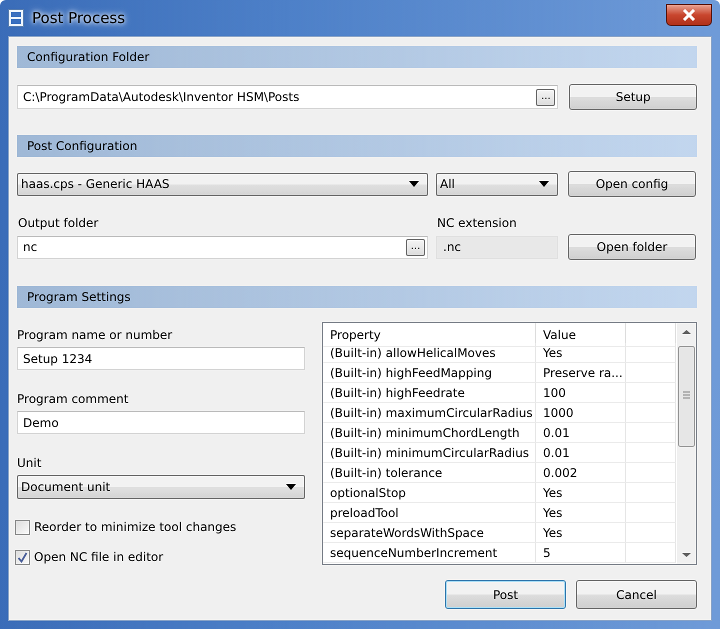 The image size is (720, 629). Describe the element at coordinates (581, 393) in the screenshot. I see `table-cell: 100` at that location.